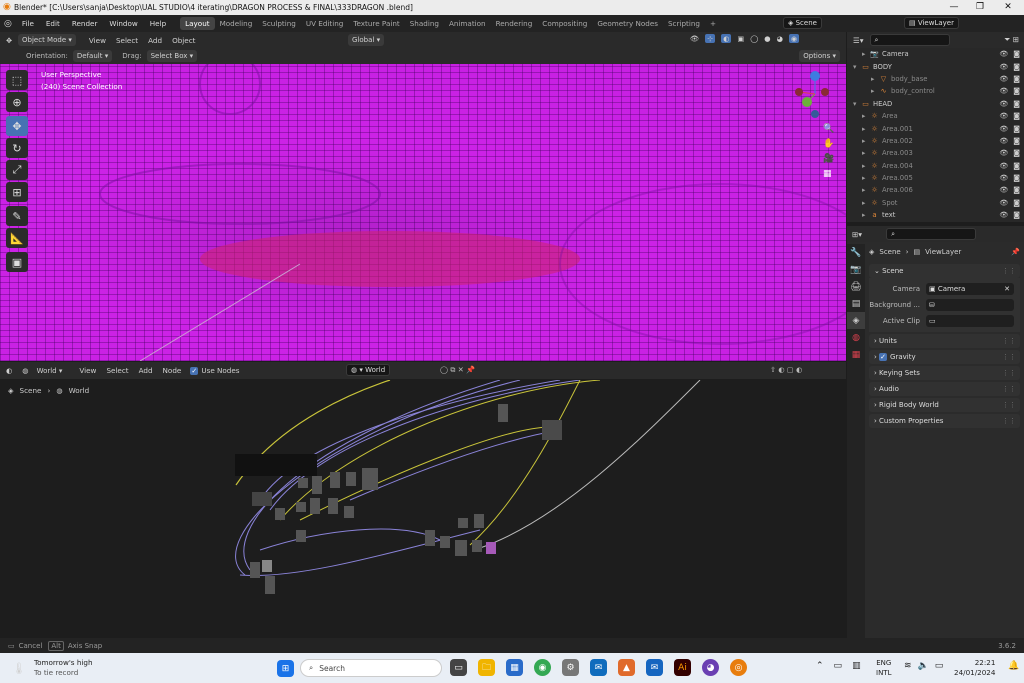 This screenshot has height=683, width=1024. Describe the element at coordinates (726, 38) in the screenshot. I see `overlay-icon: ◐` at that location.